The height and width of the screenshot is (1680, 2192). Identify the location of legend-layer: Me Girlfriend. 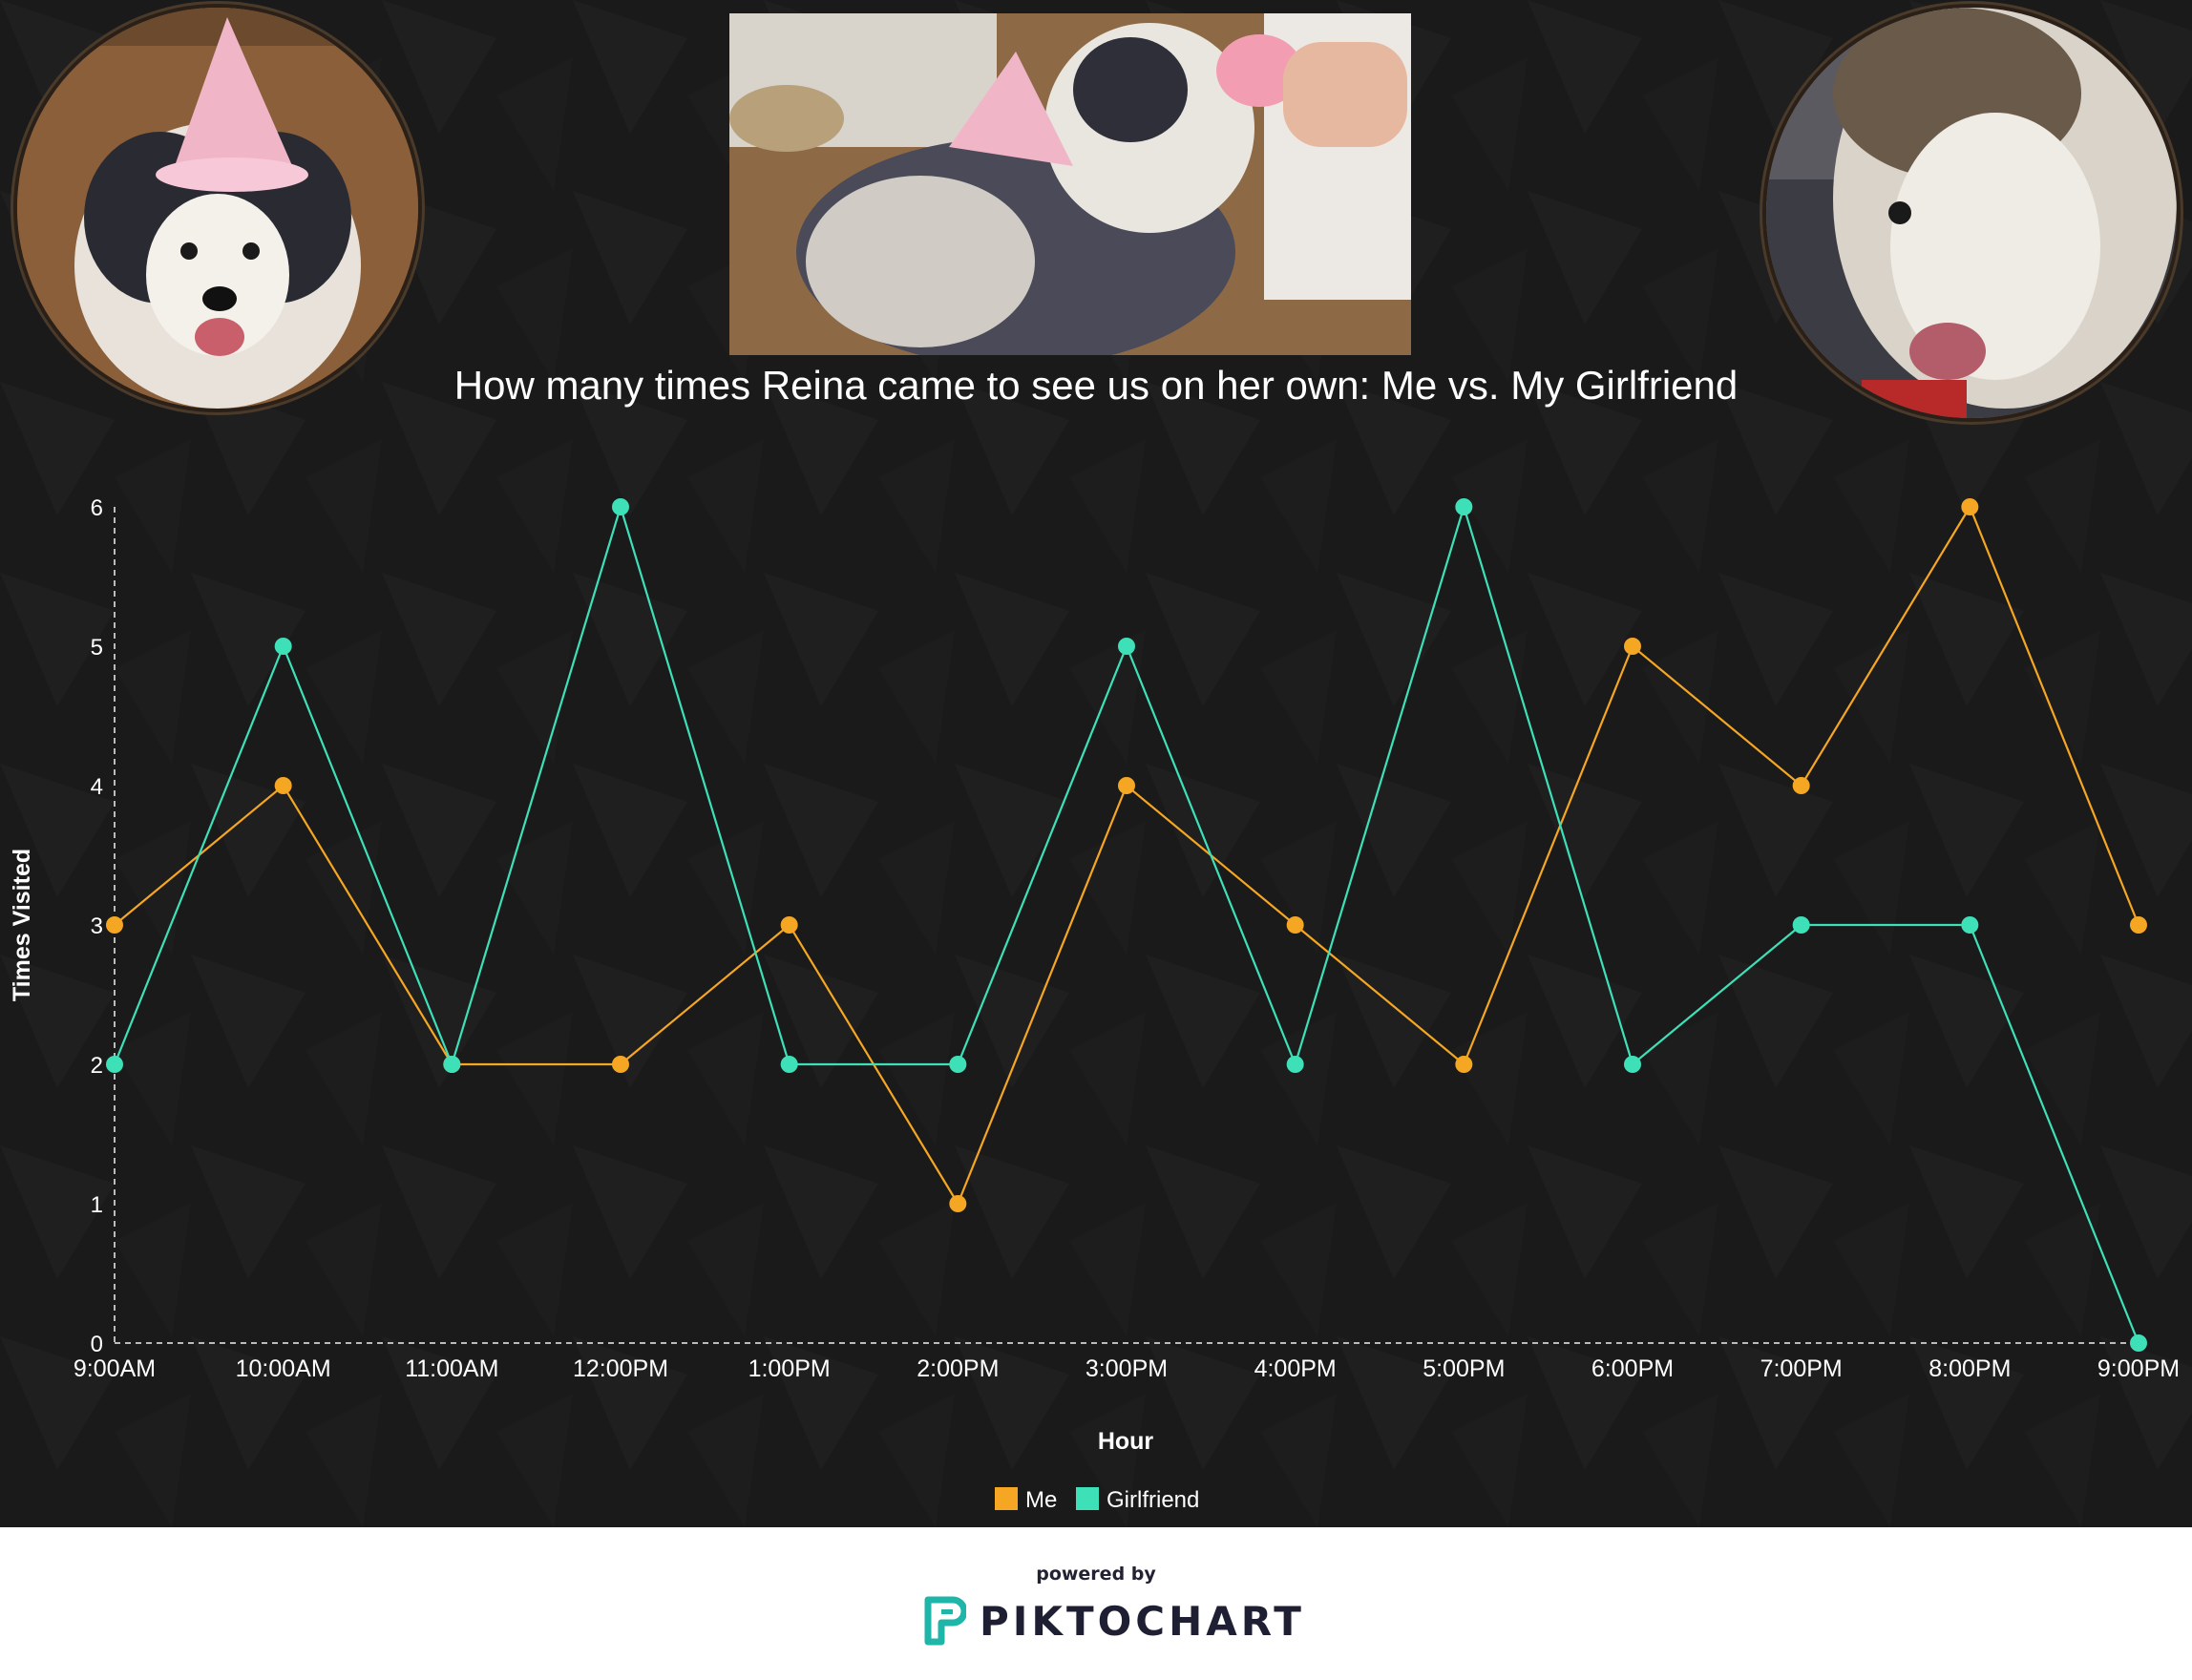
(1097, 1500).